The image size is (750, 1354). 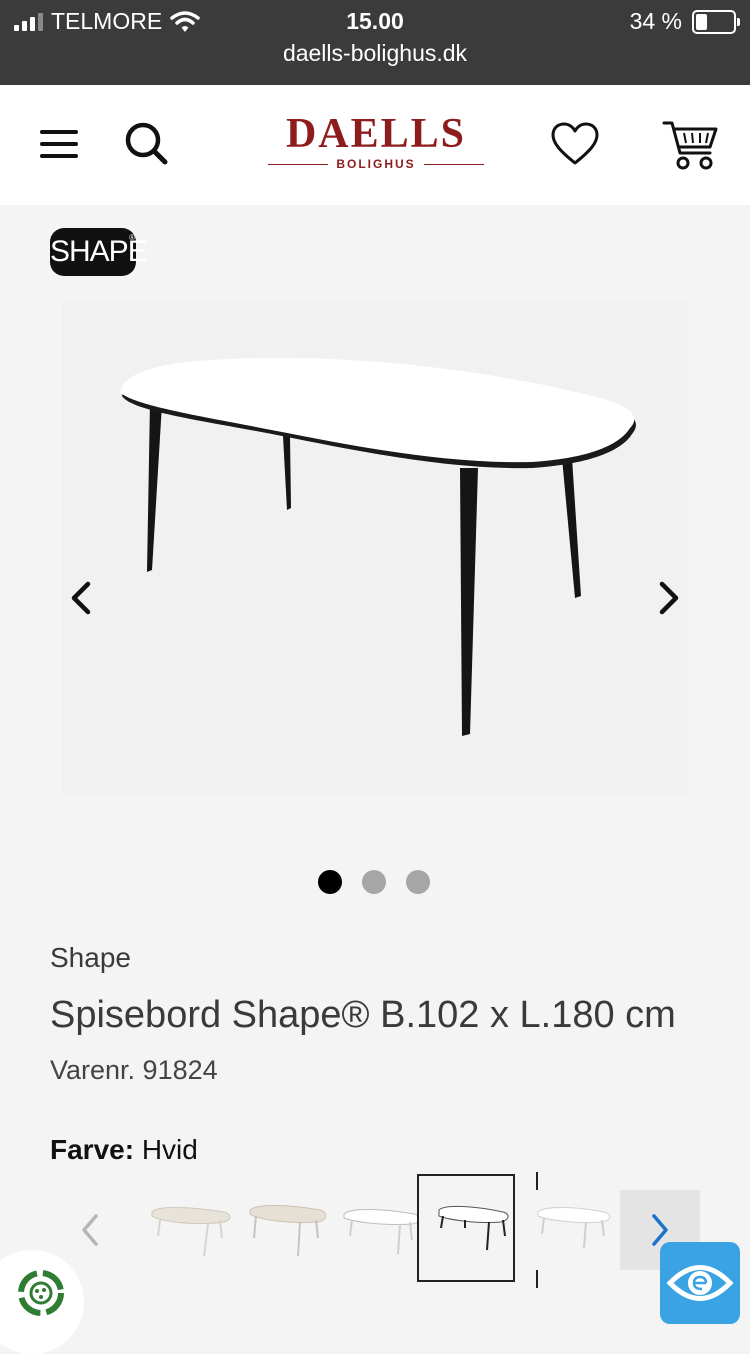 I want to click on brand-logo-badge: SHAPE ®, so click(x=99, y=252).